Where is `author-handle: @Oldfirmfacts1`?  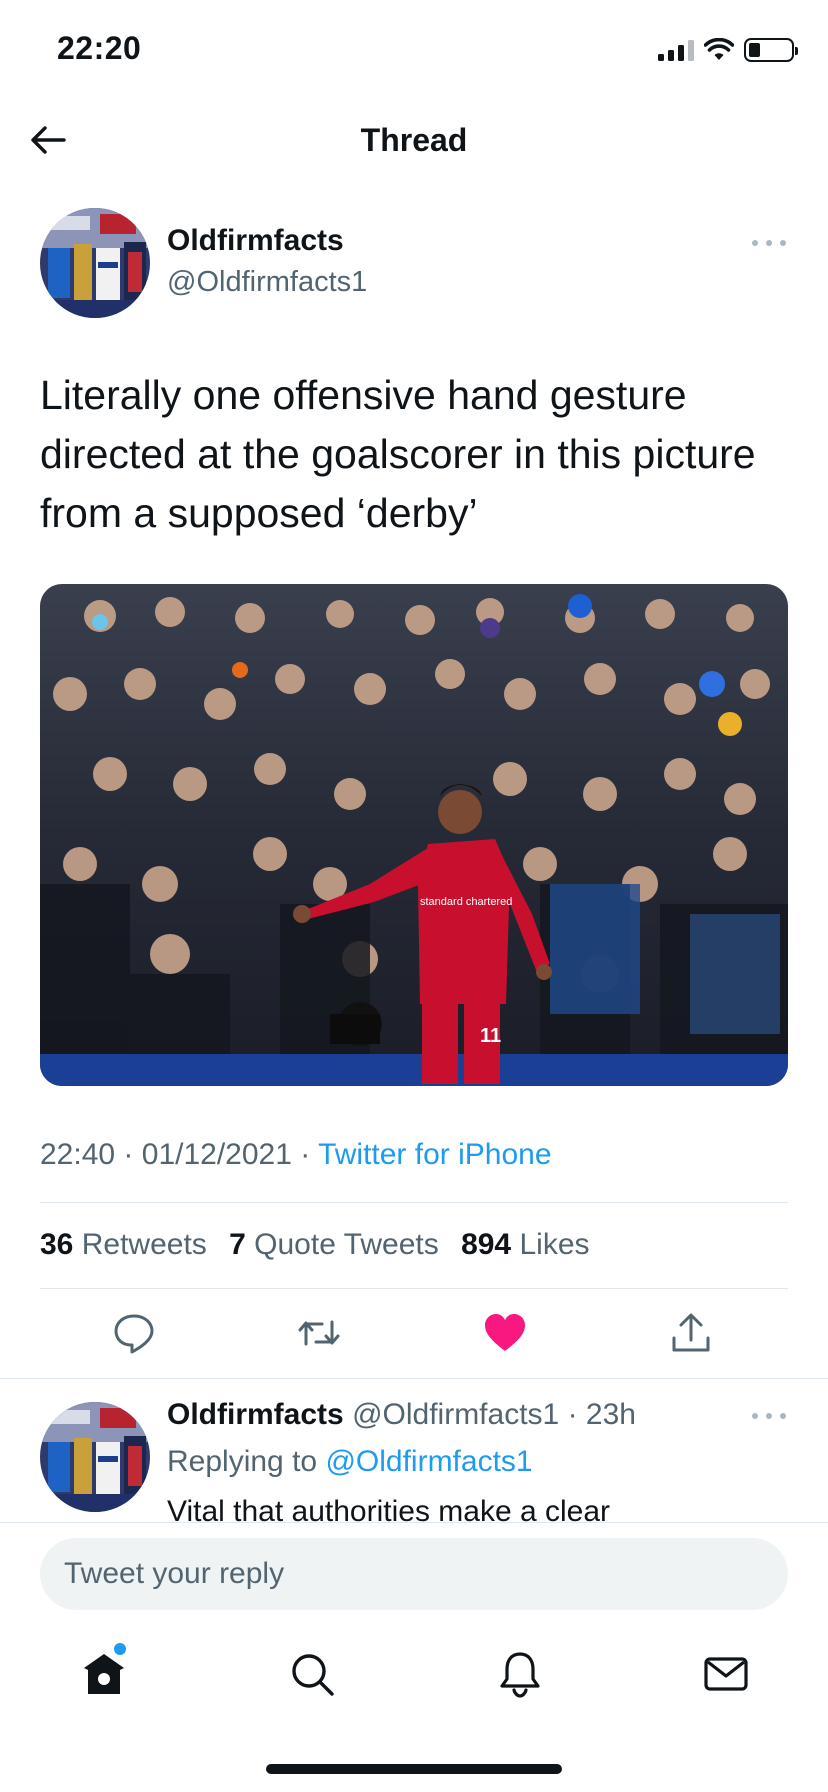
author-handle: @Oldfirmfacts1 is located at coordinates (267, 282).